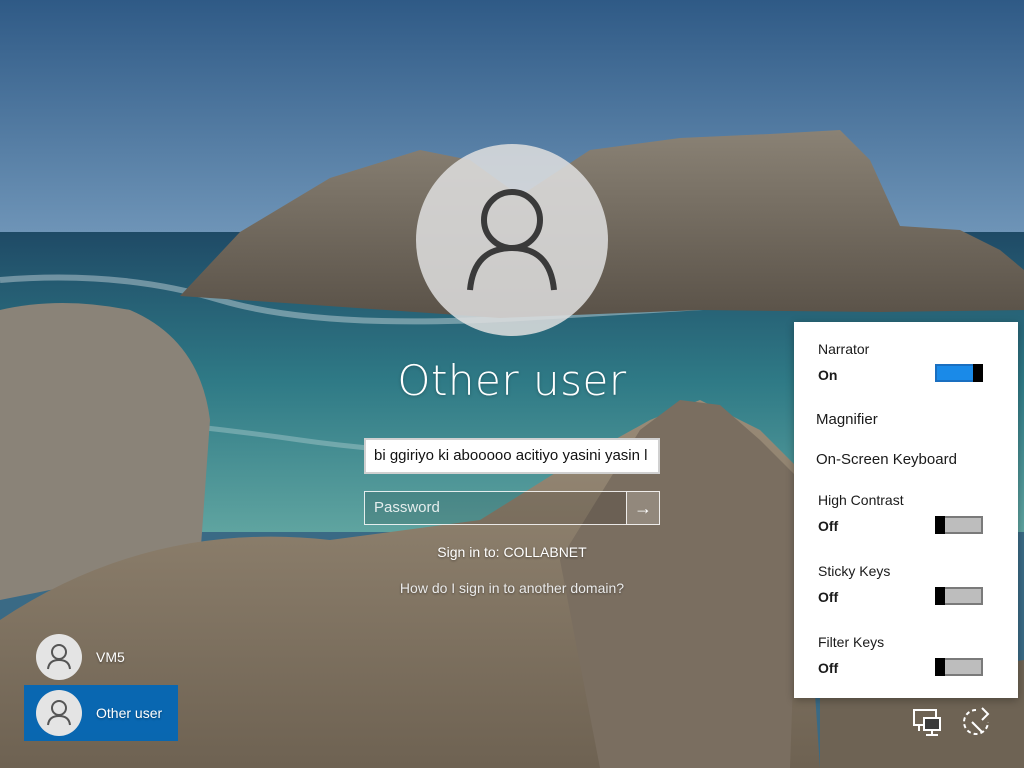 Image resolution: width=1024 pixels, height=768 pixels. Describe the element at coordinates (959, 525) in the screenshot. I see `high-contrast-toggle` at that location.